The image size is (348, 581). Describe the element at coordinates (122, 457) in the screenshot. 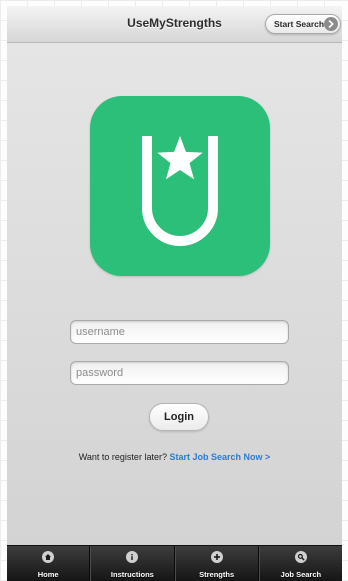

I see `register-prompt: Want to register later?` at that location.